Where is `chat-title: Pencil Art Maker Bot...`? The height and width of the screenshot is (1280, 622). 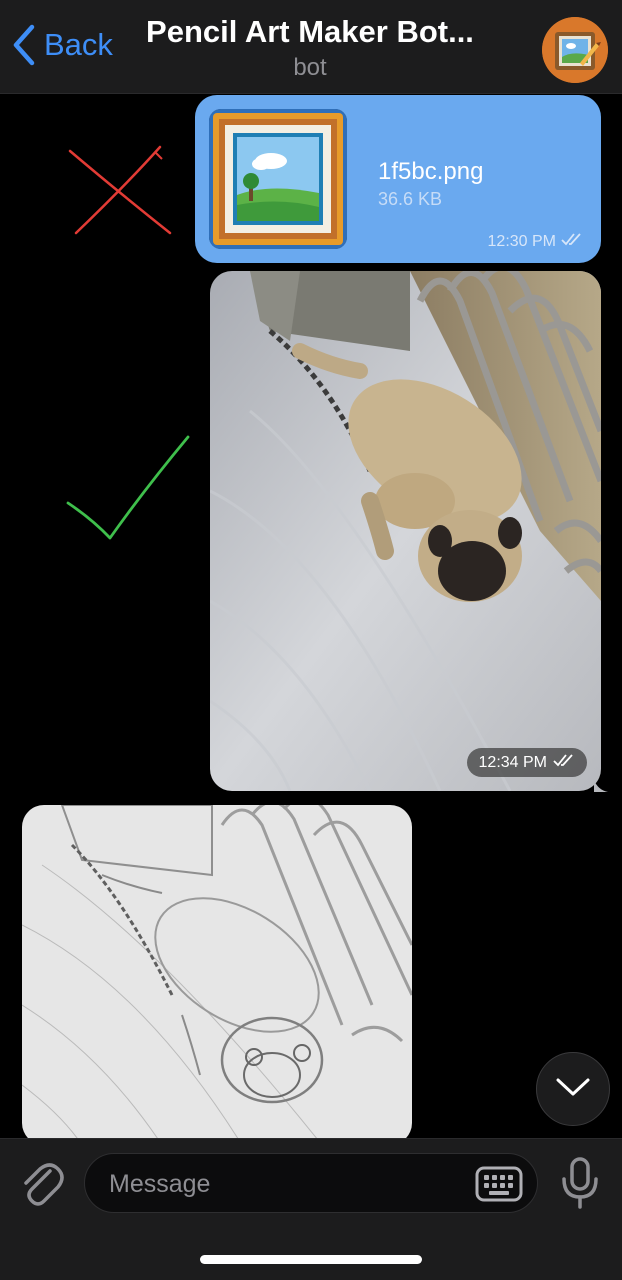
chat-title: Pencil Art Maker Bot... is located at coordinates (310, 31).